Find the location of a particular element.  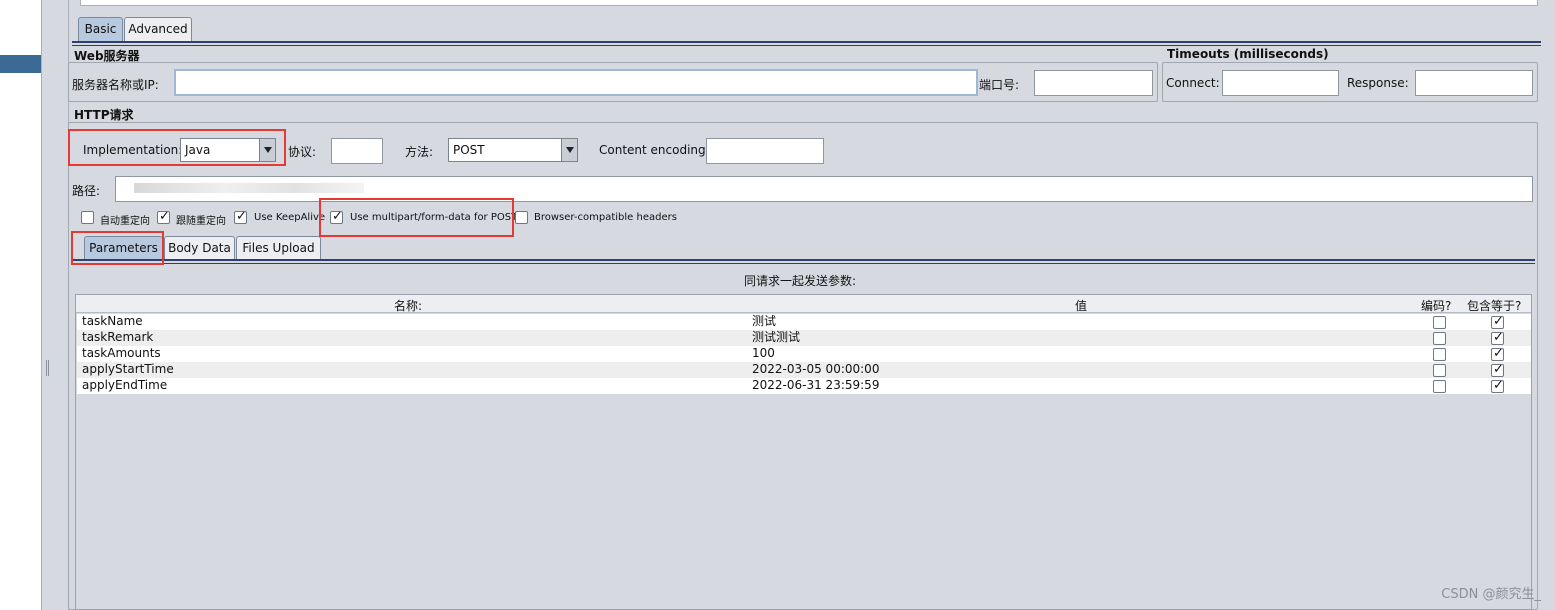

divider-grip is located at coordinates (47, 368).